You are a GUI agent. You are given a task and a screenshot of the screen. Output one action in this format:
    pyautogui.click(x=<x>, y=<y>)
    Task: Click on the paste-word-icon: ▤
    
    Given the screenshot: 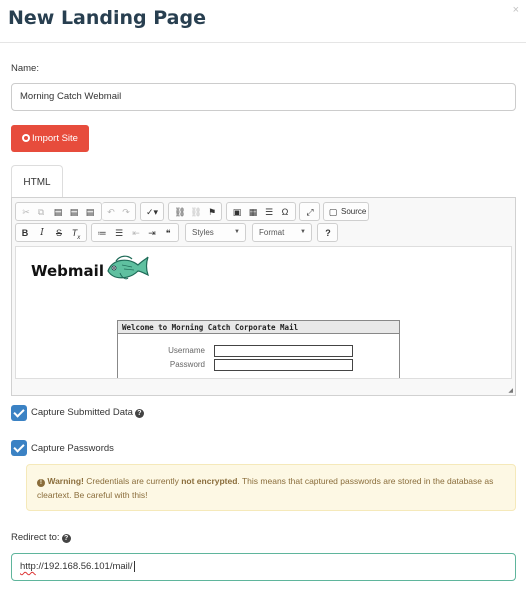 What is the action you would take?
    pyautogui.click(x=90, y=212)
    